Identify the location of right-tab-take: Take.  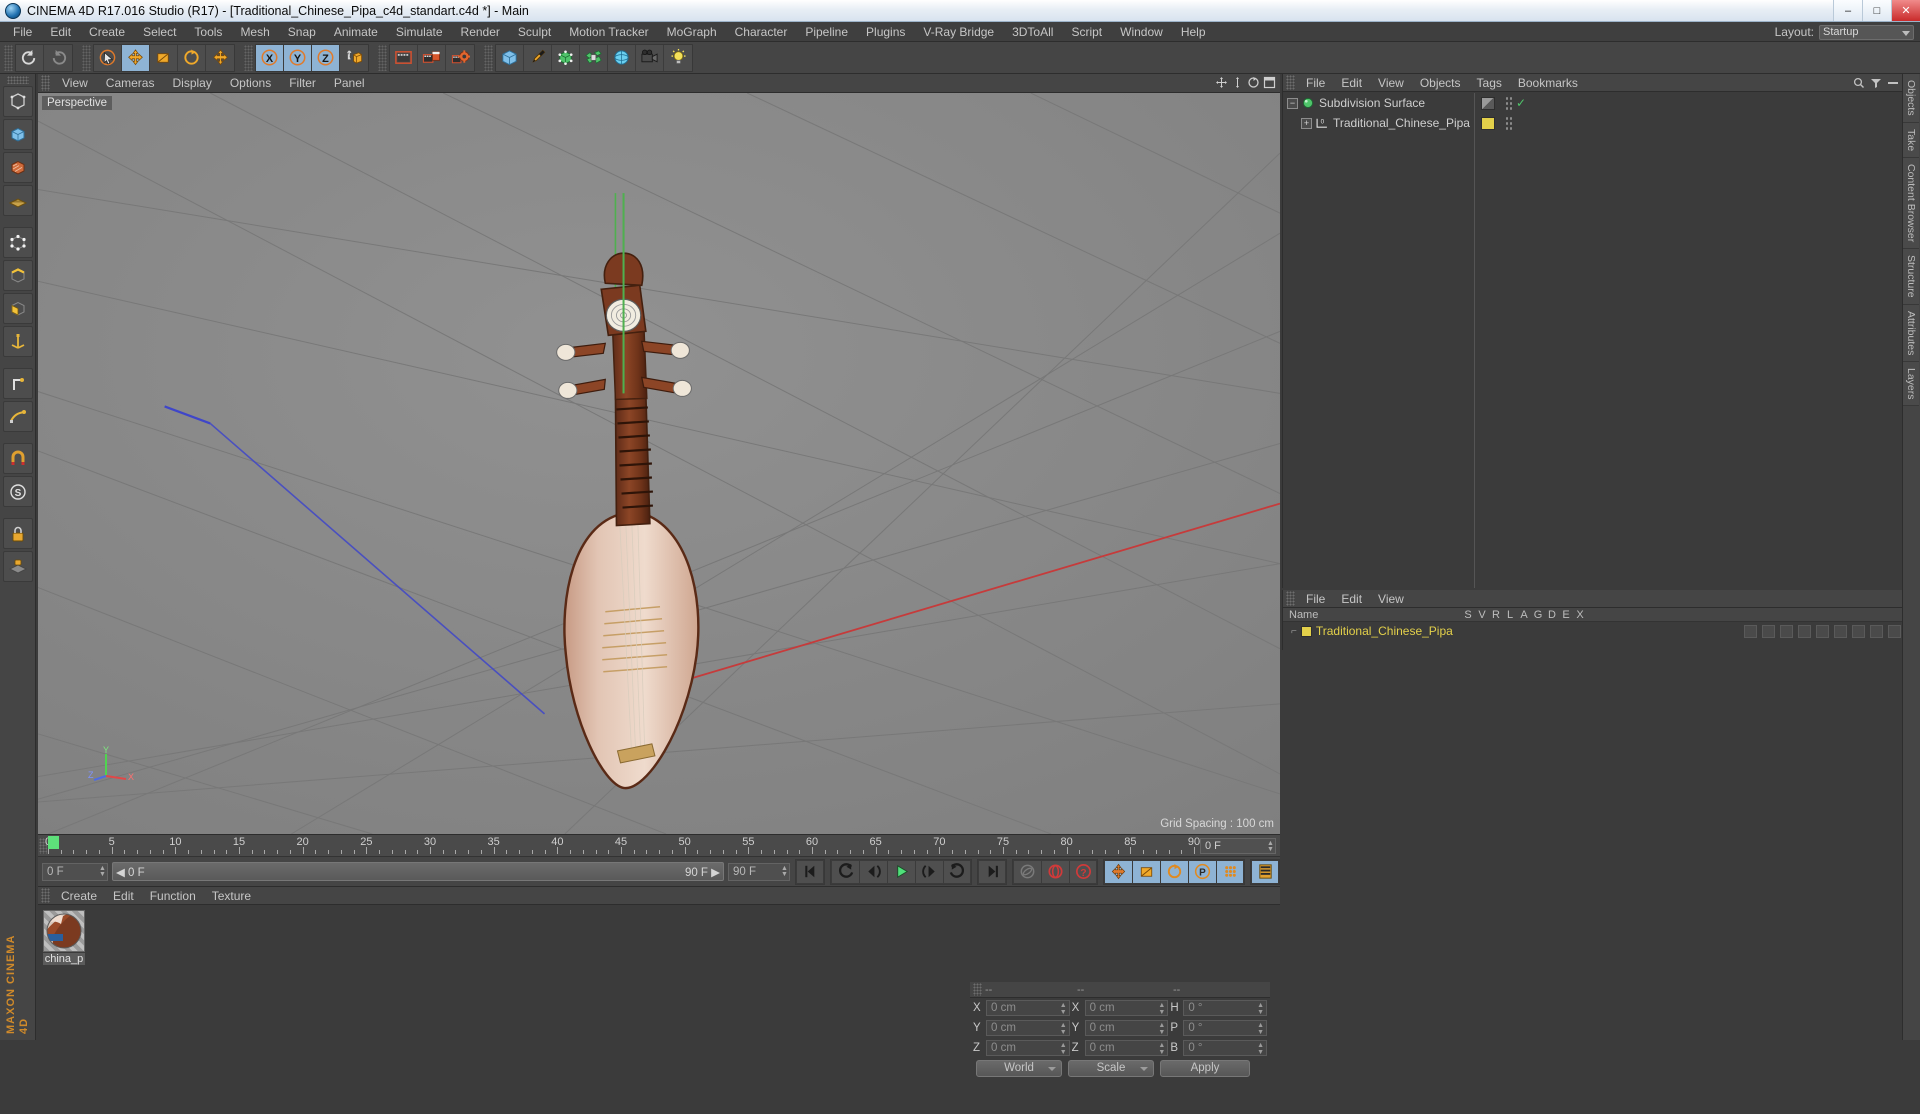
(1911, 140).